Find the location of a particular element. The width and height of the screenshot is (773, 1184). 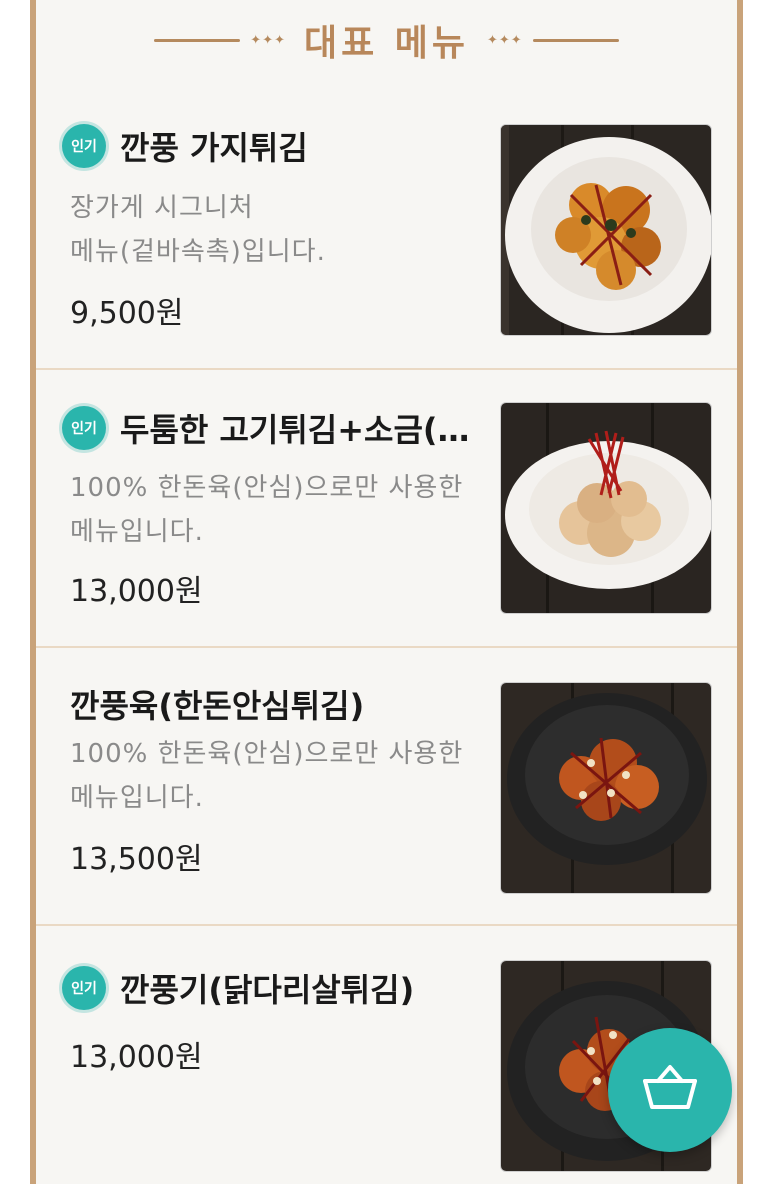

item-name: 깐풍기(닭다리살튀김) is located at coordinates (267, 990).